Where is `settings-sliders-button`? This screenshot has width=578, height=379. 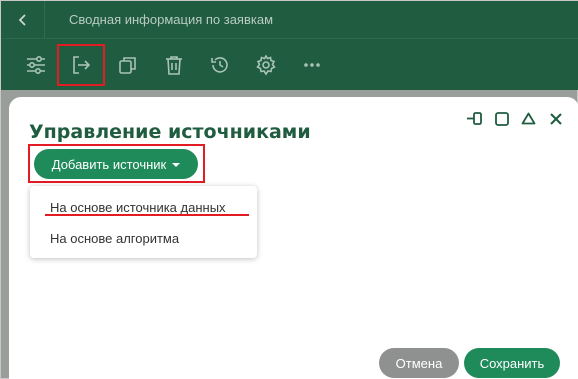 settings-sliders-button is located at coordinates (36, 65).